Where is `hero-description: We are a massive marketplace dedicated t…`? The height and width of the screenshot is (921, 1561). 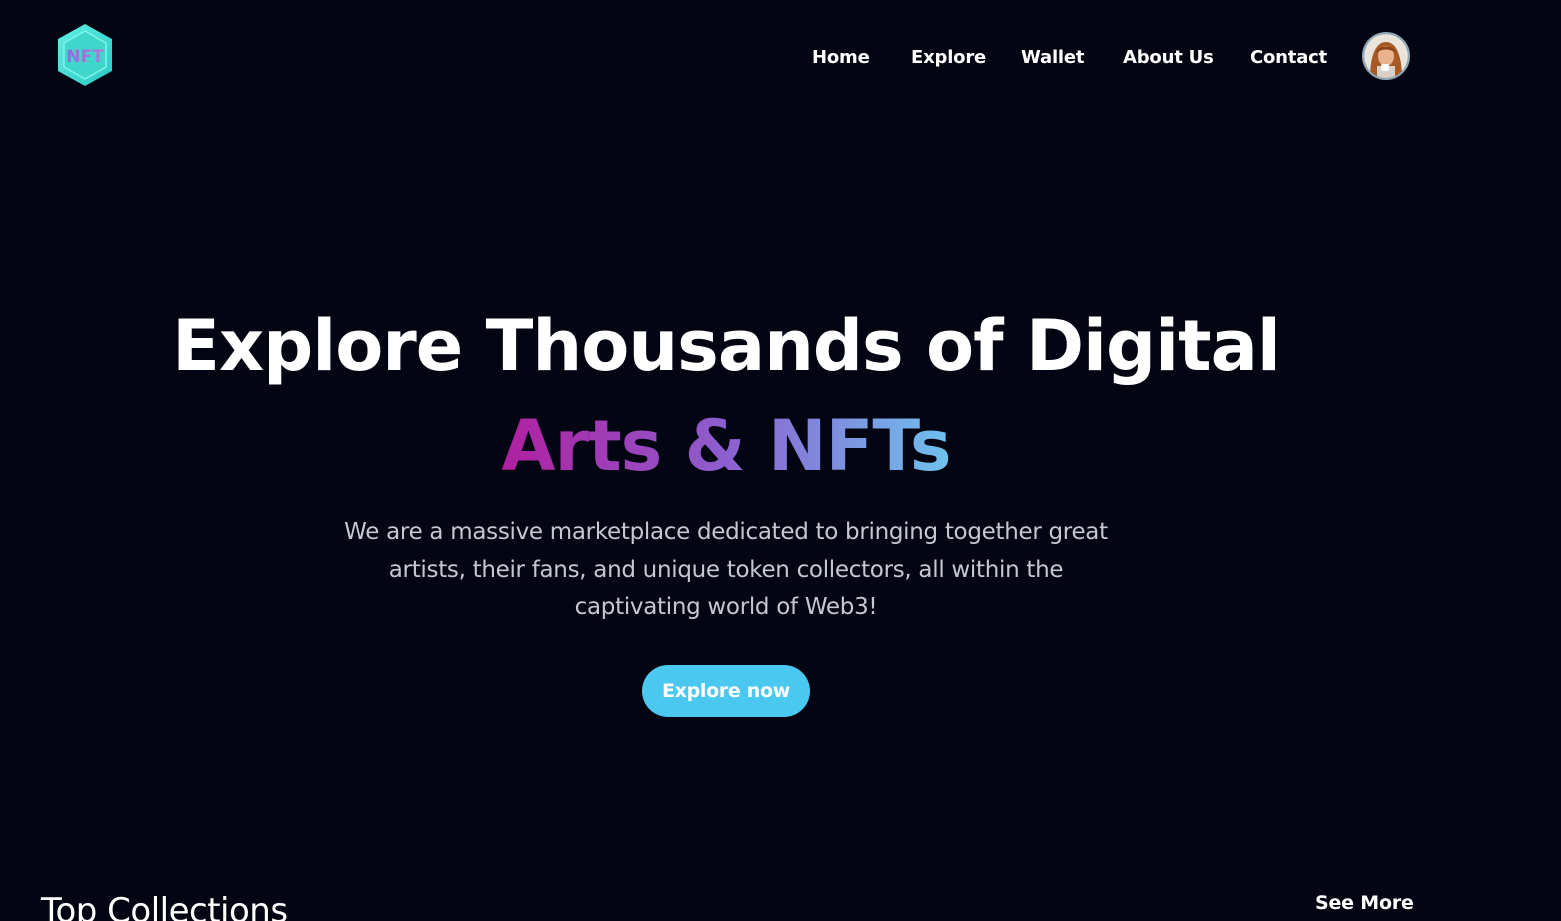 hero-description: We are a massive marketplace dedicated t… is located at coordinates (726, 569).